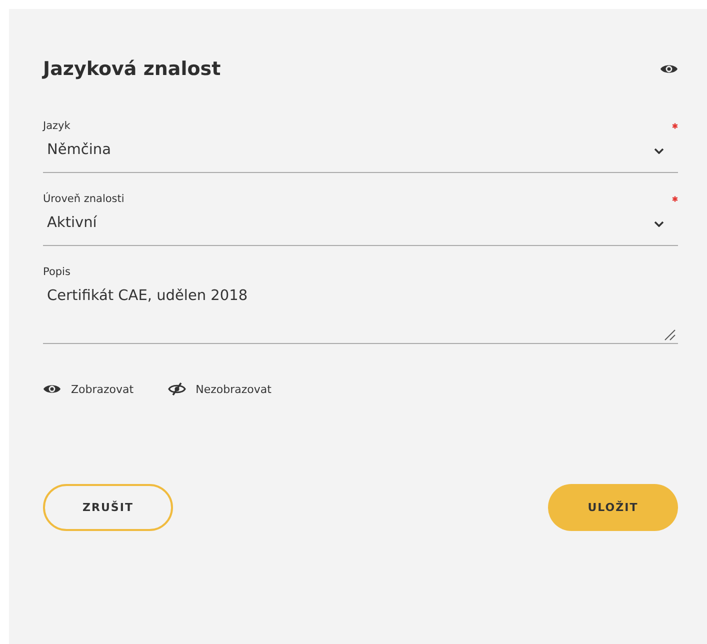  What do you see at coordinates (613, 507) in the screenshot?
I see `save-button: ULOŽIT` at bounding box center [613, 507].